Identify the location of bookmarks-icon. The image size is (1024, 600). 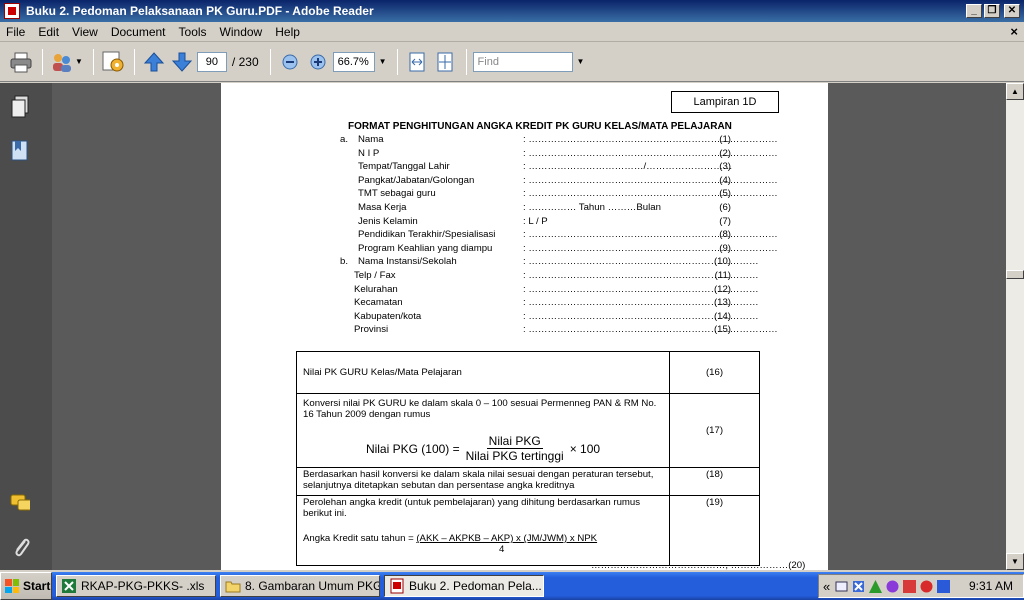
(20, 151).